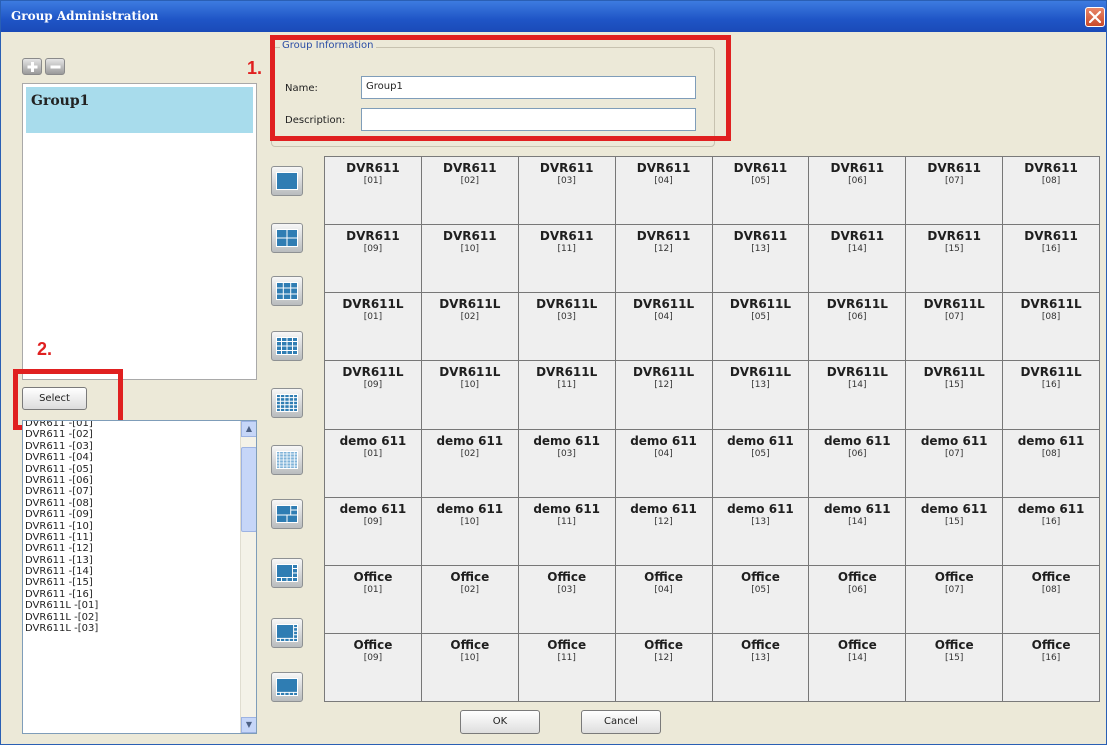 The width and height of the screenshot is (1107, 745). What do you see at coordinates (373, 191) in the screenshot?
I see `channel-cell: DVR611 [01]` at bounding box center [373, 191].